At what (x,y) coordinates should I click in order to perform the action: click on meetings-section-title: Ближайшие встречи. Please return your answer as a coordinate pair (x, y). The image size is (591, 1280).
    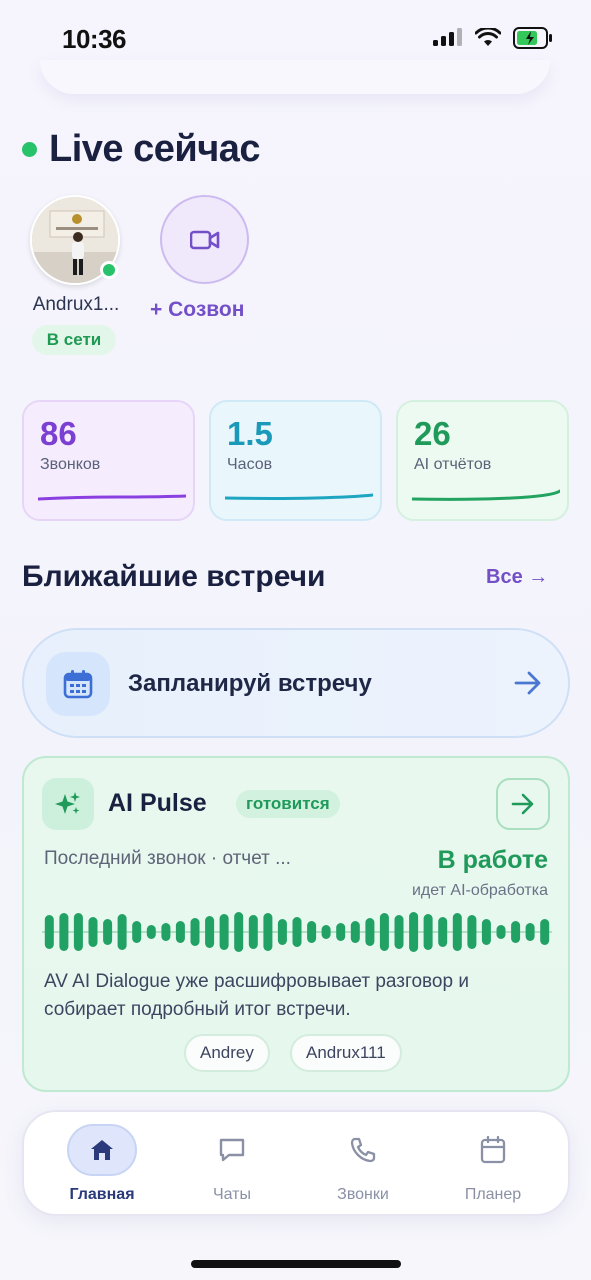
    Looking at the image, I should click on (174, 576).